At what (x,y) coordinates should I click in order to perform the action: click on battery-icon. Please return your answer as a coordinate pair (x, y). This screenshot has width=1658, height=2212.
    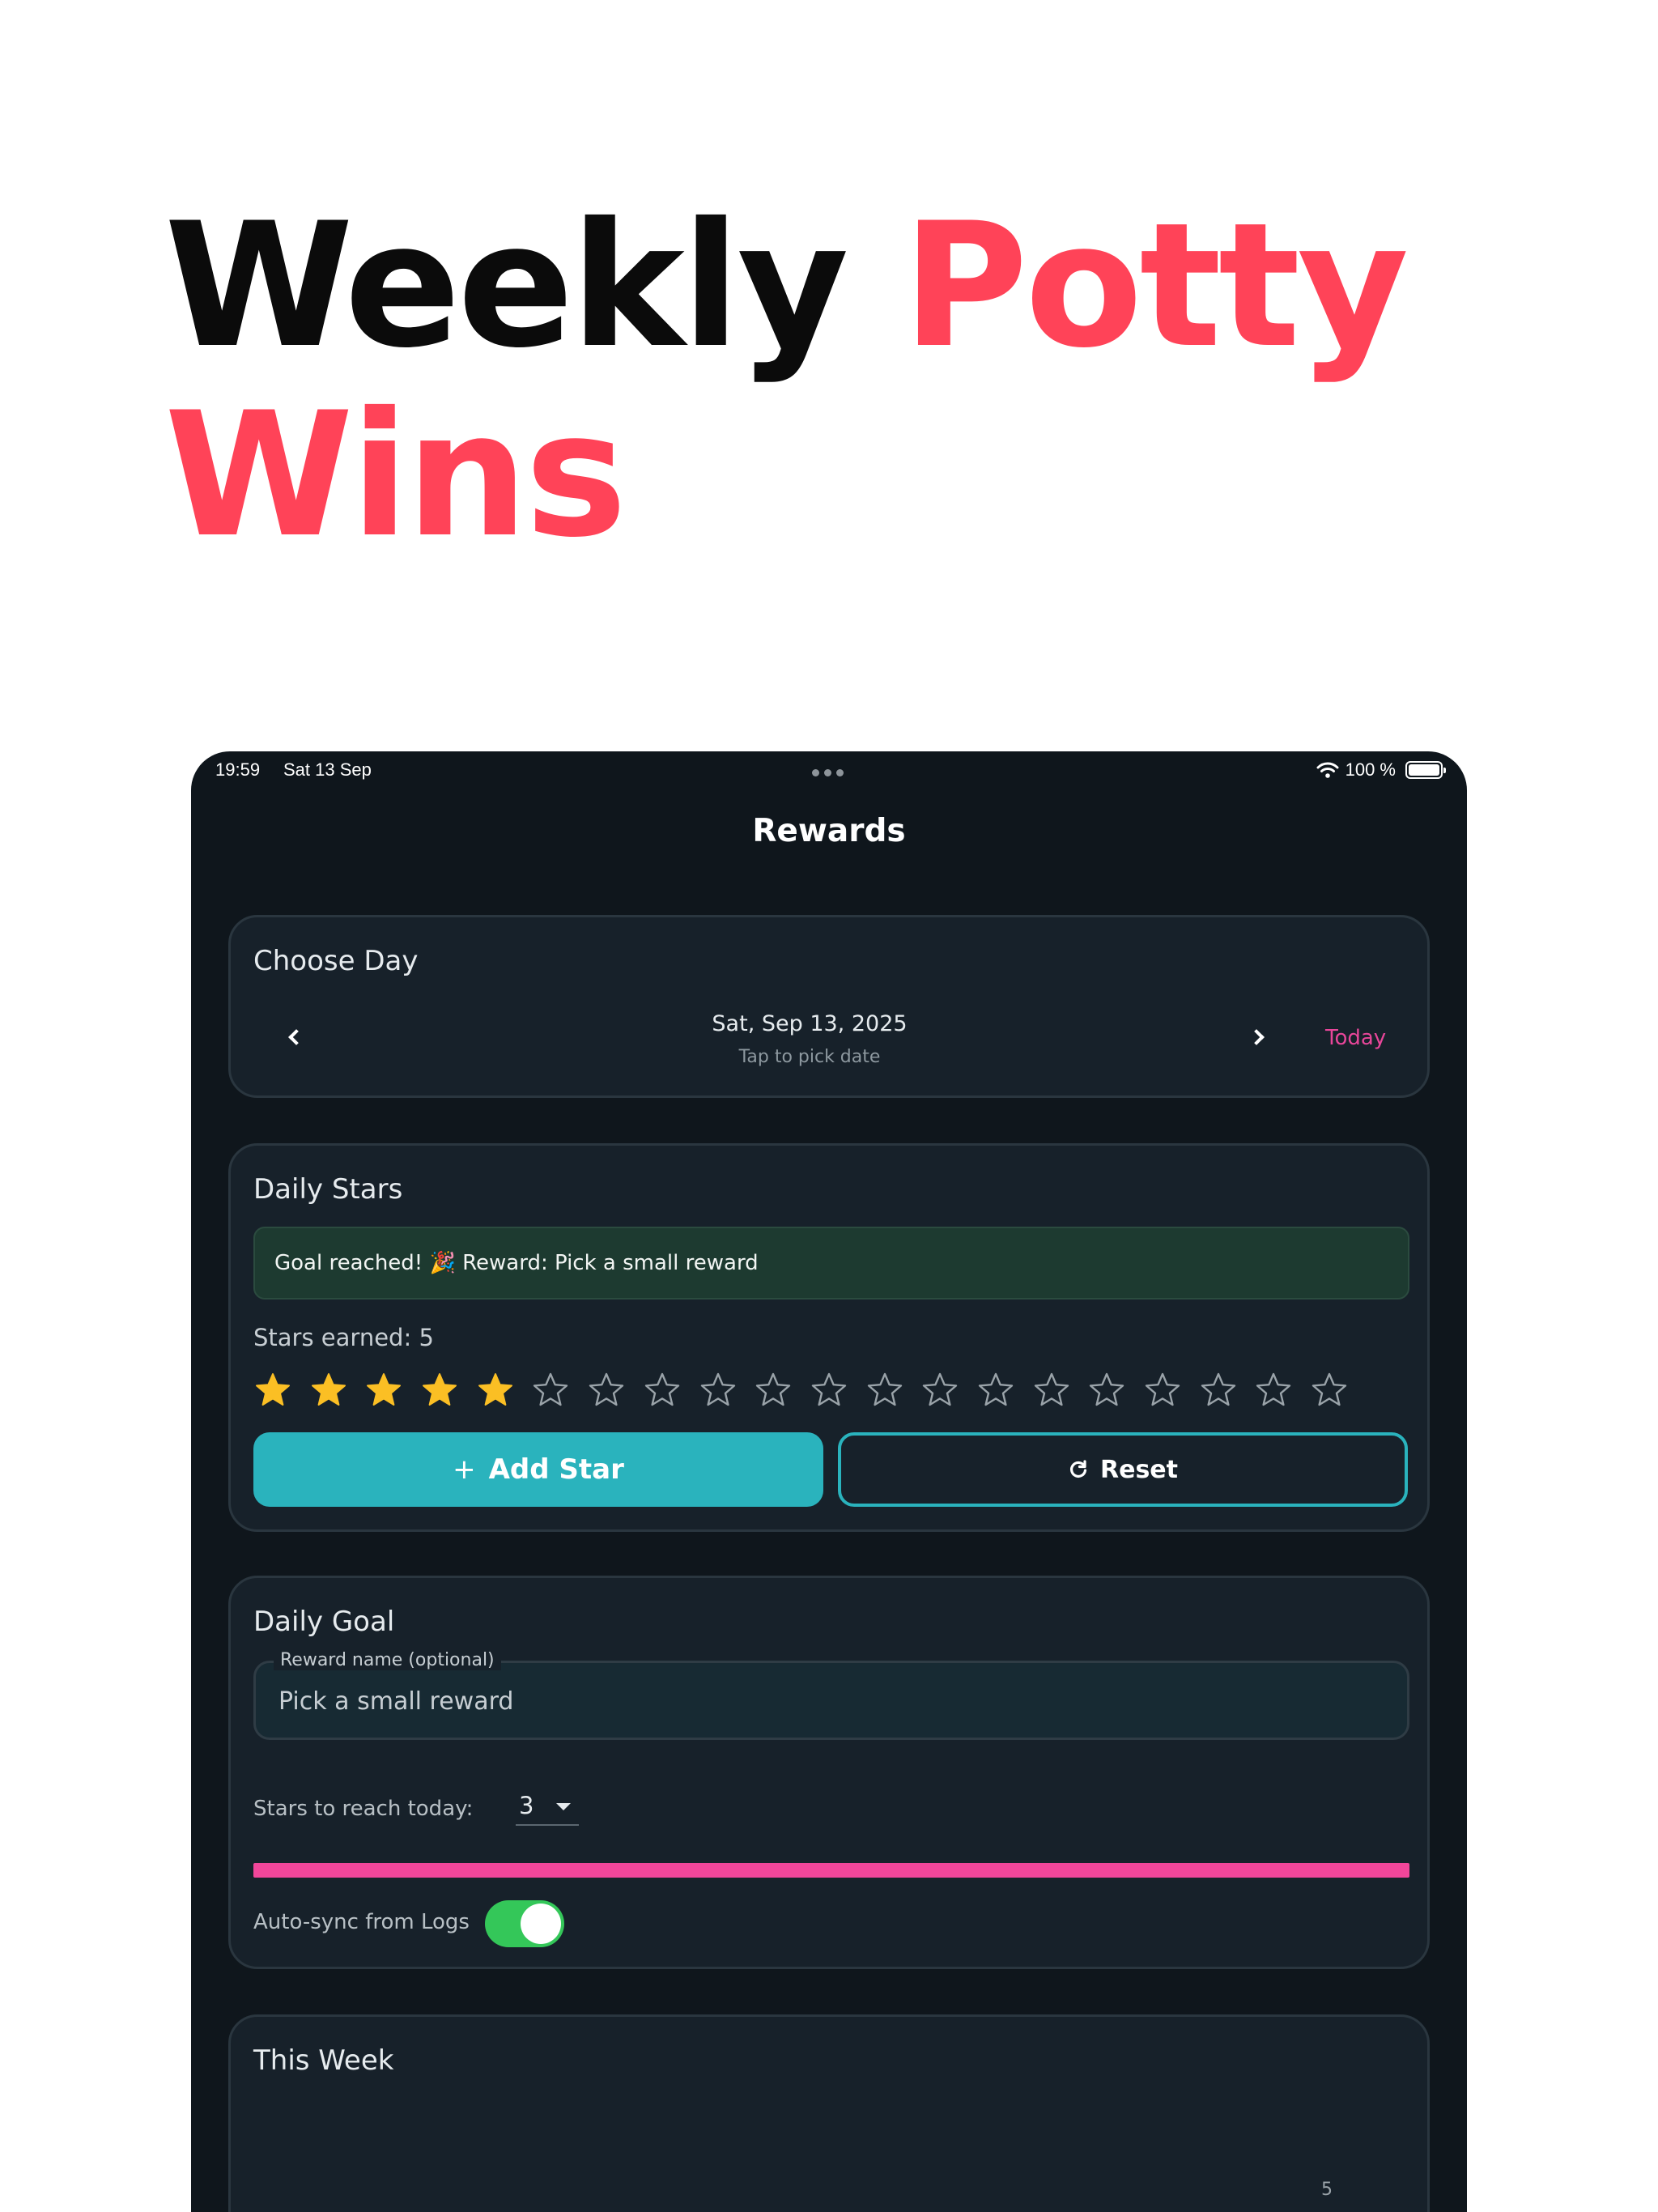
    Looking at the image, I should click on (1425, 770).